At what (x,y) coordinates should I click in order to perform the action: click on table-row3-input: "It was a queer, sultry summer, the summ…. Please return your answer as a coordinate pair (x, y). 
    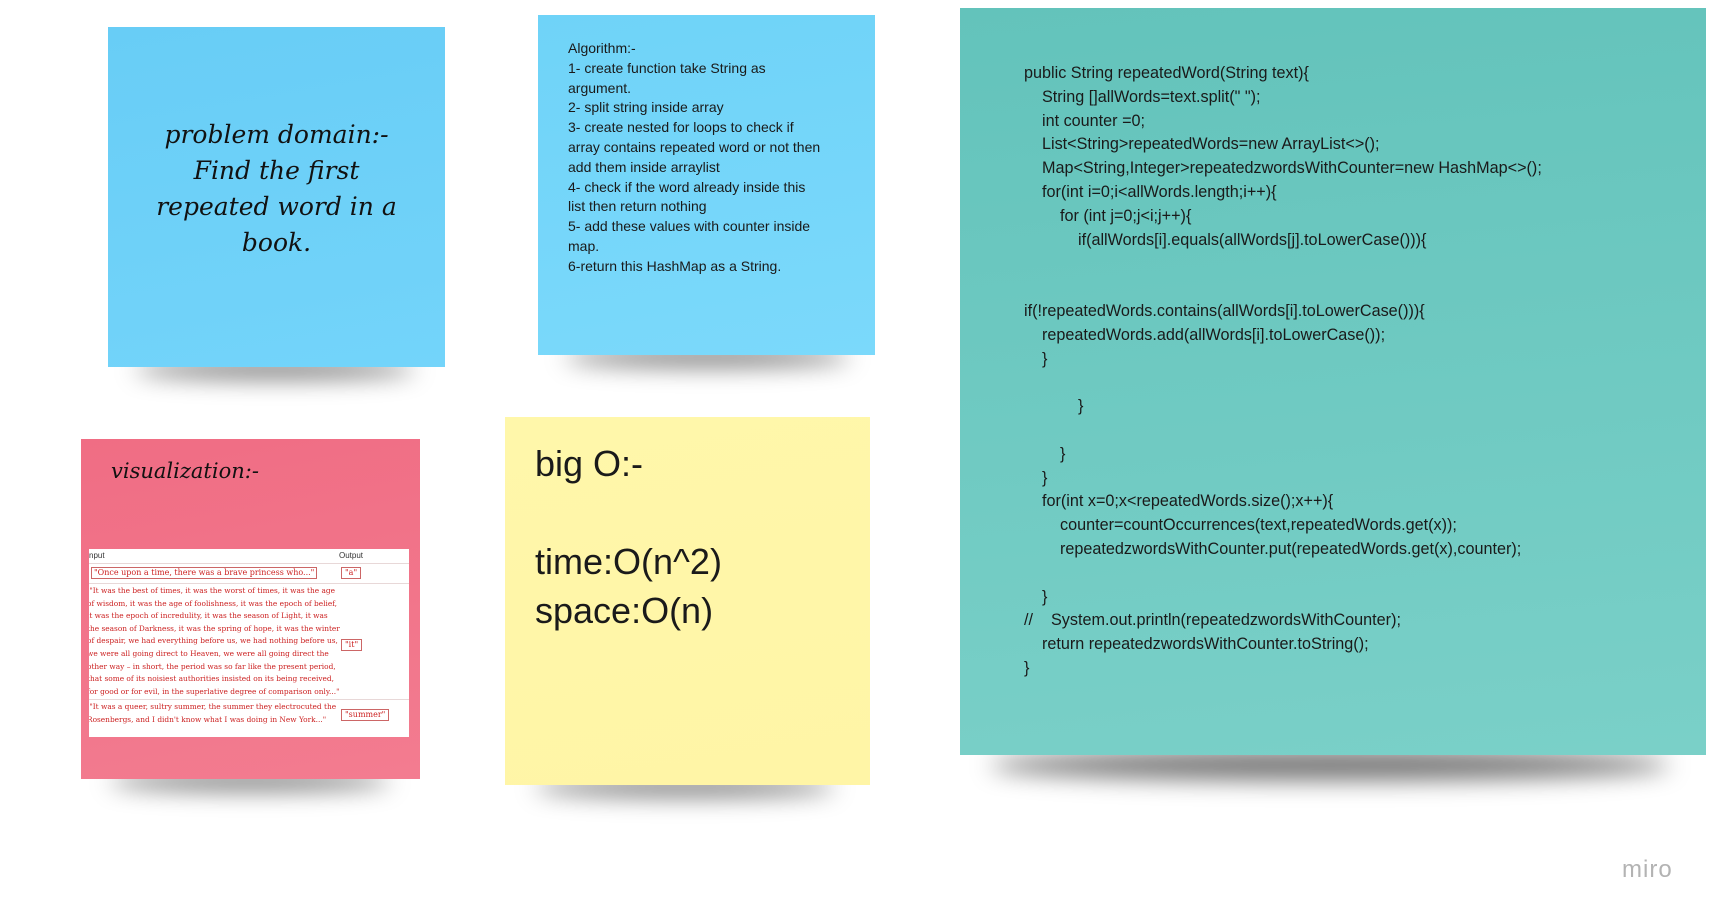
    Looking at the image, I should click on (213, 713).